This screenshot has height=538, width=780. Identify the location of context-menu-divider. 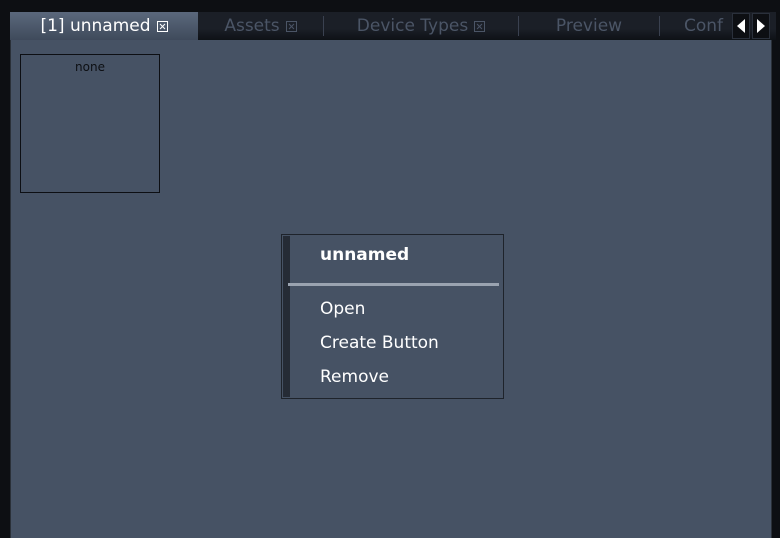
(393, 284).